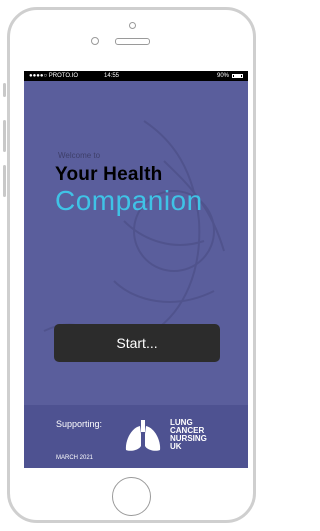 This screenshot has width=320, height=531. What do you see at coordinates (176, 446) in the screenshot?
I see `logo-line: UK` at bounding box center [176, 446].